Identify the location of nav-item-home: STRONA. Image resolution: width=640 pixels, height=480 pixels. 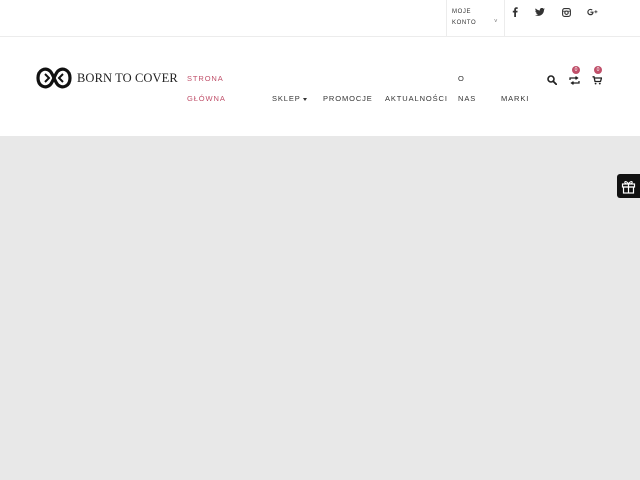
(205, 78).